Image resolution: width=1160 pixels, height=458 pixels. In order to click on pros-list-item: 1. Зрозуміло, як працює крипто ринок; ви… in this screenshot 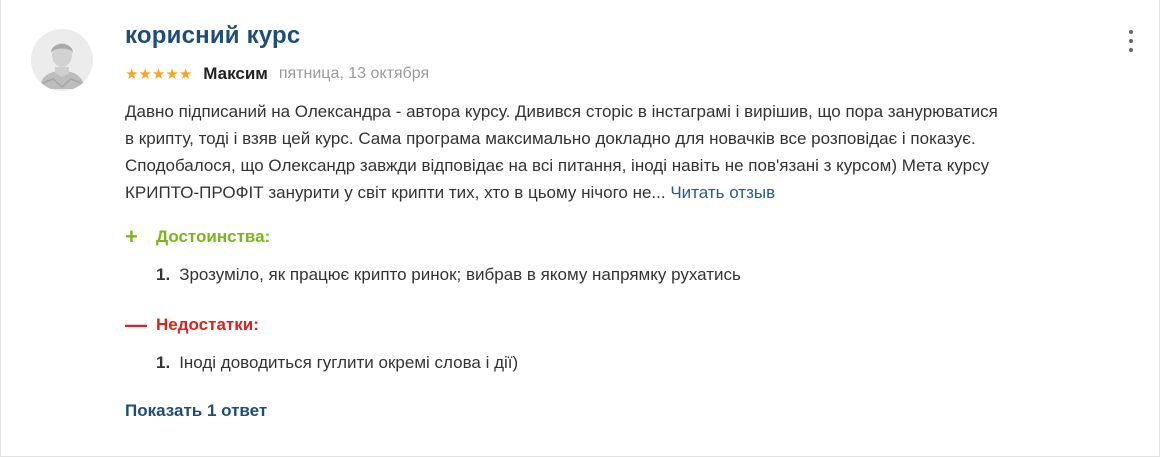, I will do `click(448, 275)`.